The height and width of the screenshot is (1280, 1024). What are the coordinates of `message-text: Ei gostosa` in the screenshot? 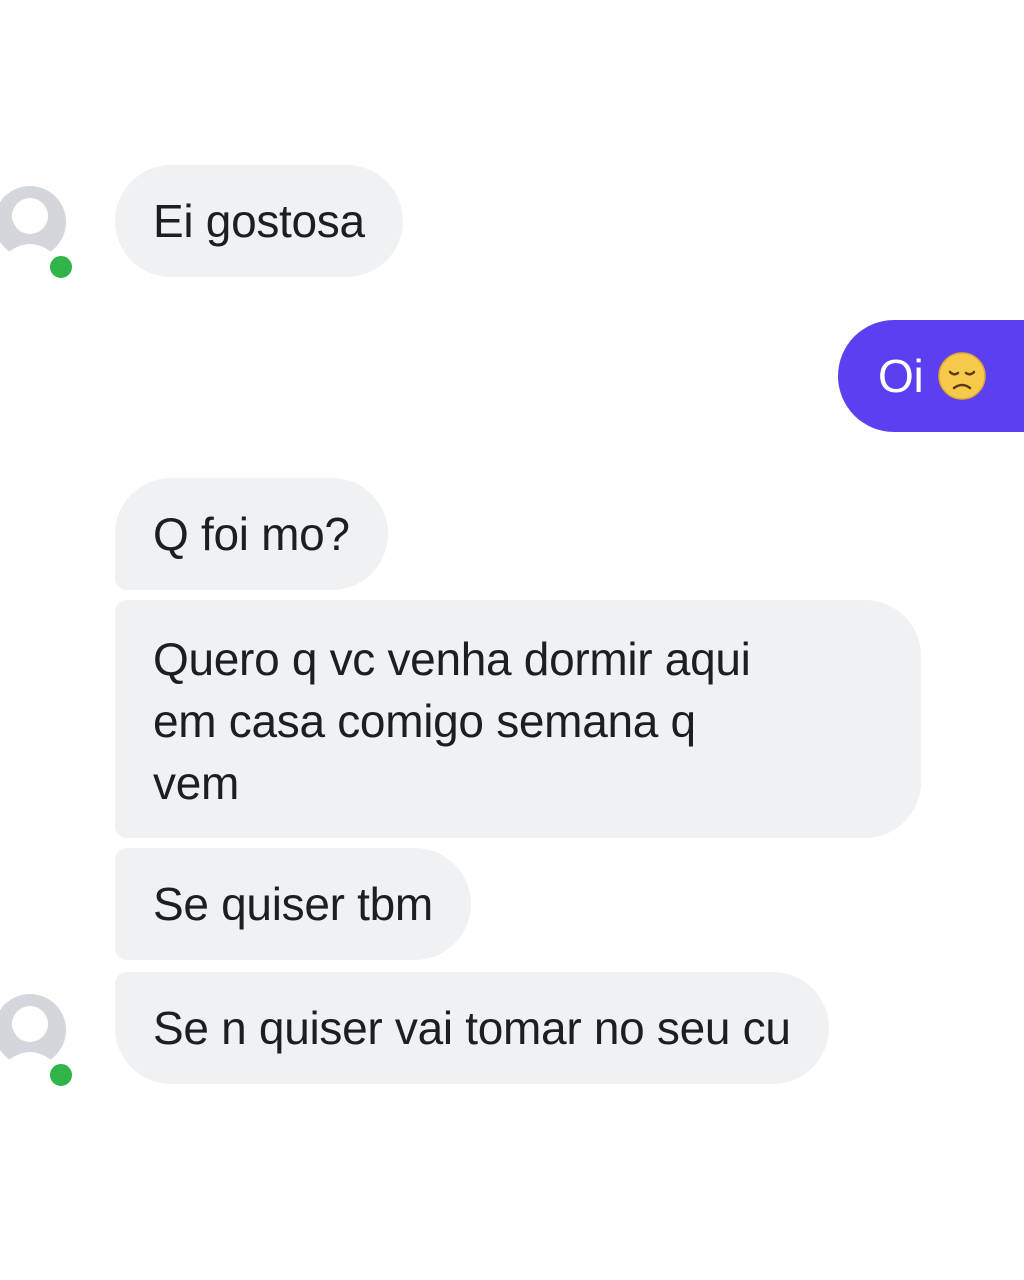 It's located at (259, 221).